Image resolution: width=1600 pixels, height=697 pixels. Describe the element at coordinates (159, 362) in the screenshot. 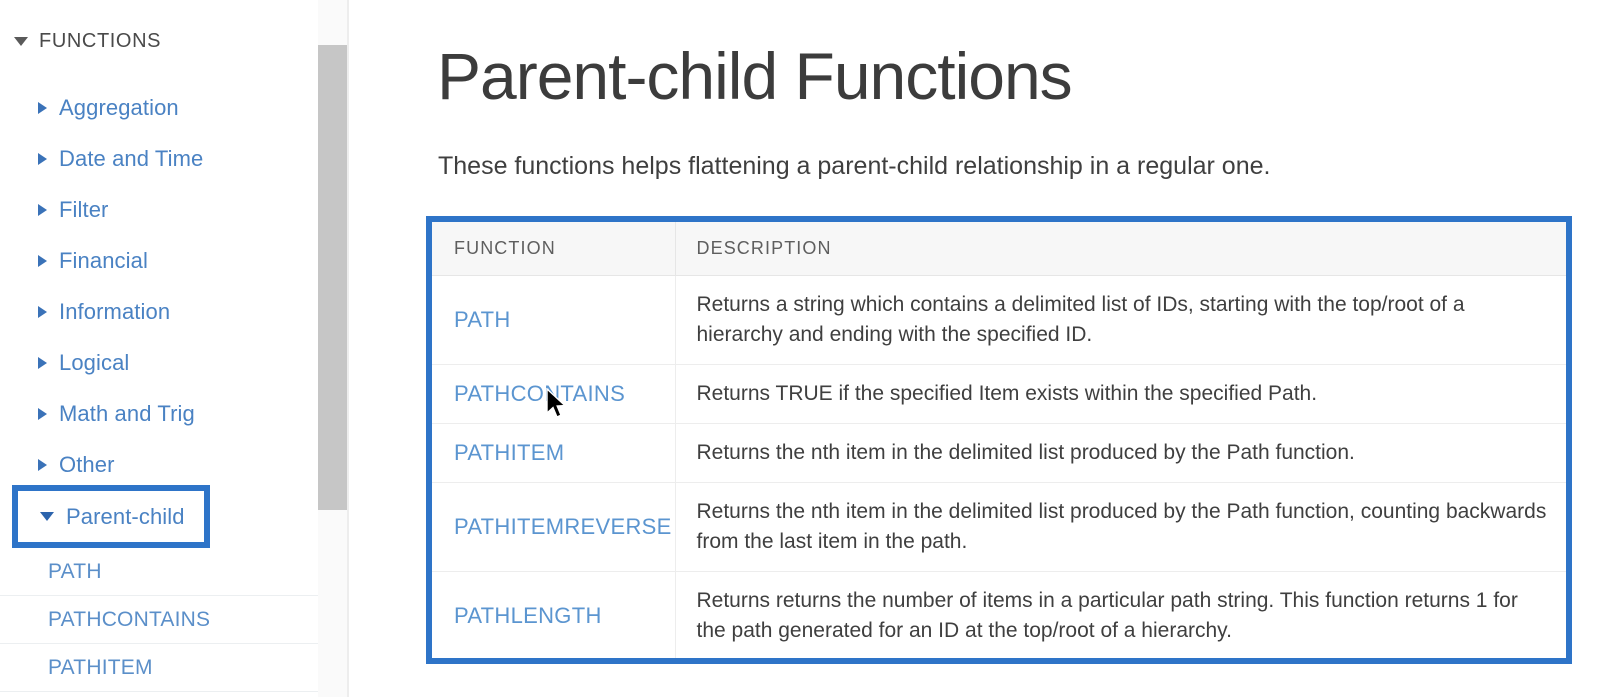

I see `sidebar-item-logical: Logical` at that location.